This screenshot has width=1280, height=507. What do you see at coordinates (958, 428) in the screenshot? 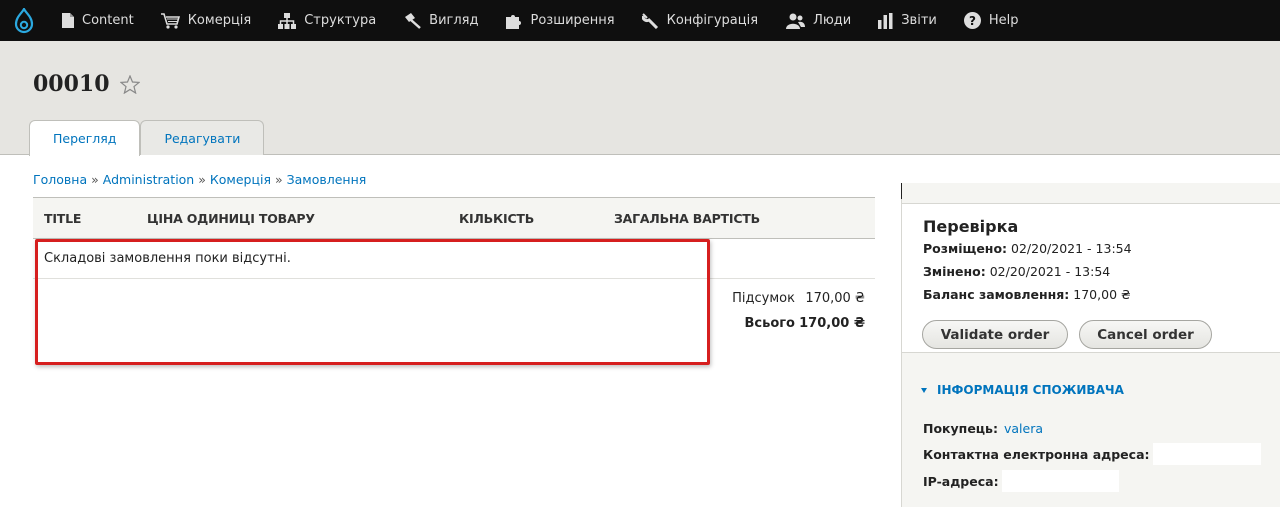
I see `customer-label: Покупець` at bounding box center [958, 428].